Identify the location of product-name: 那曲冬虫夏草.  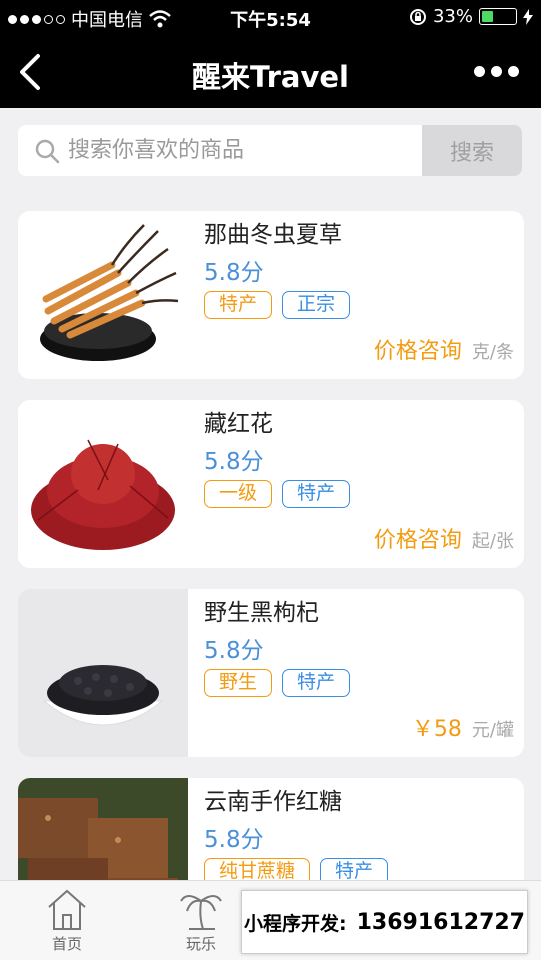
(273, 235).